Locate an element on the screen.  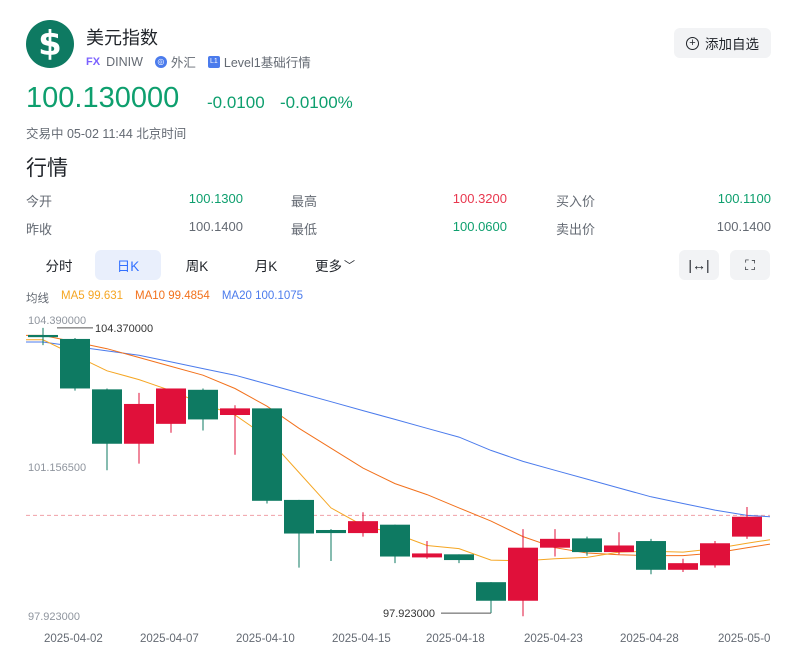
stat-value-prev-close: 100.1400 is located at coordinates (215, 226).